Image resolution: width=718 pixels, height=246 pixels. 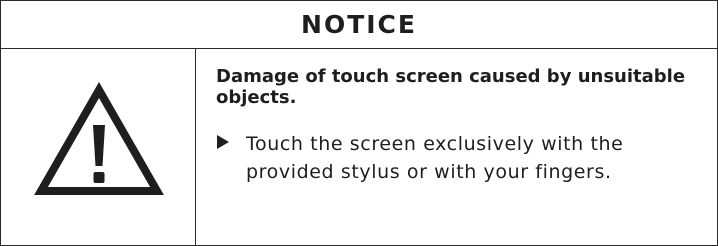 I want to click on triangle-right-bullet-icon, so click(x=223, y=142).